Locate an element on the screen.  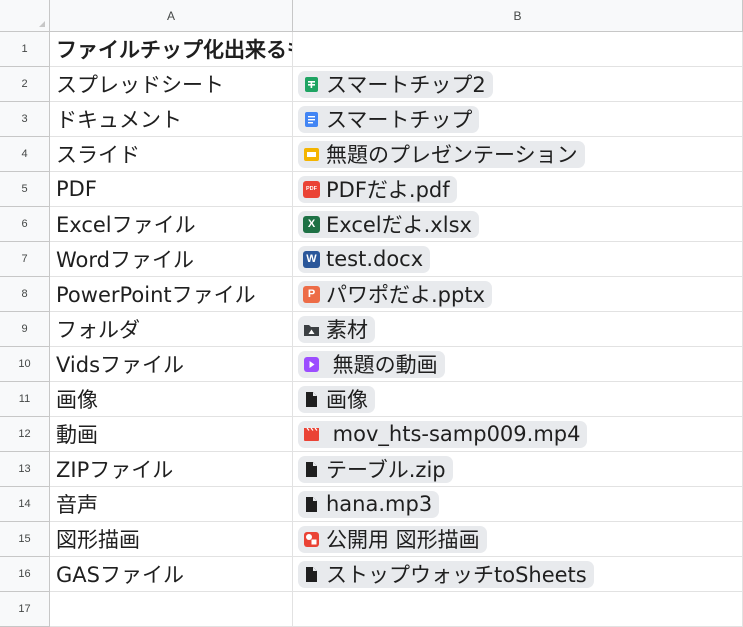
chip-label: 画像 is located at coordinates (347, 400).